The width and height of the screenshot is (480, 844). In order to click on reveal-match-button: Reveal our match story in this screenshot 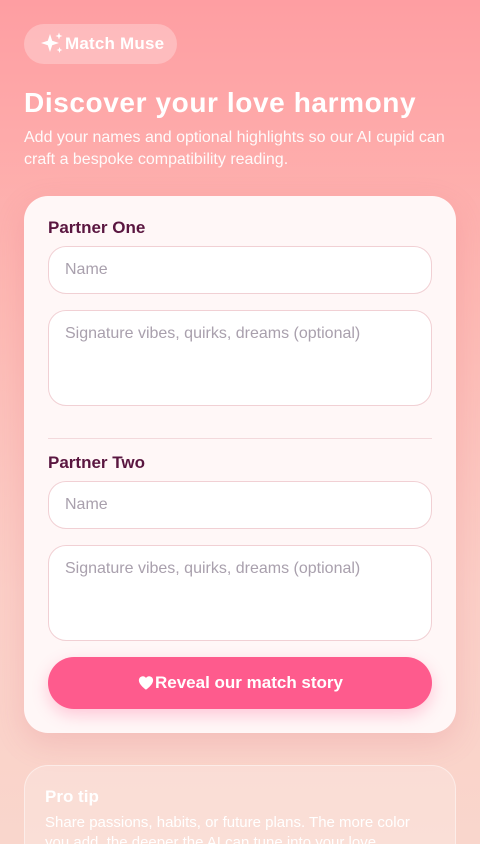, I will do `click(240, 683)`.